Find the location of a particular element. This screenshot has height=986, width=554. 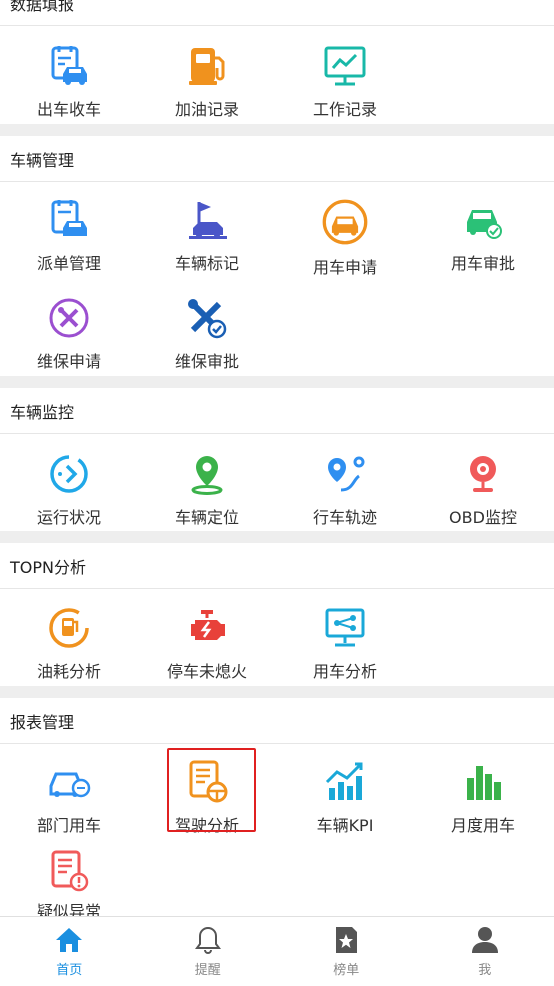

user-icon is located at coordinates (484, 940).